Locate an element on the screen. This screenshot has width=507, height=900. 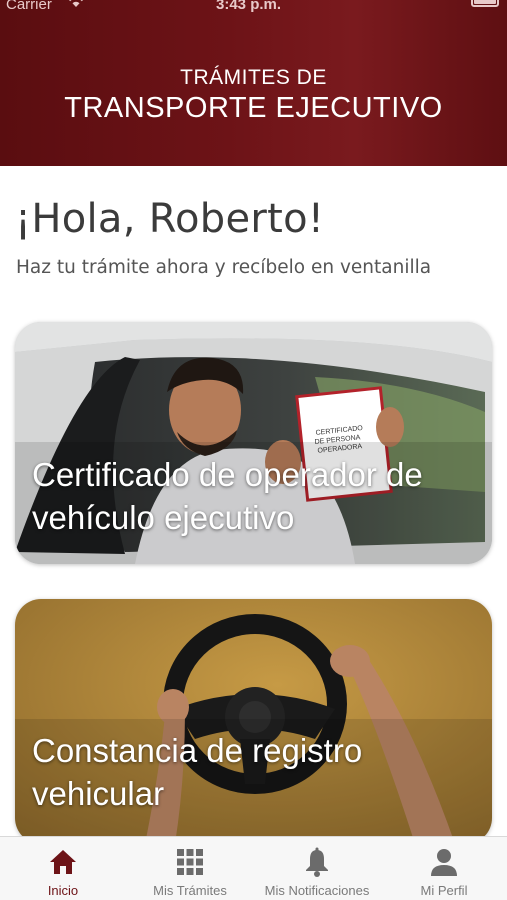
card-title: Constancia de registro vehicular is located at coordinates (197, 772).